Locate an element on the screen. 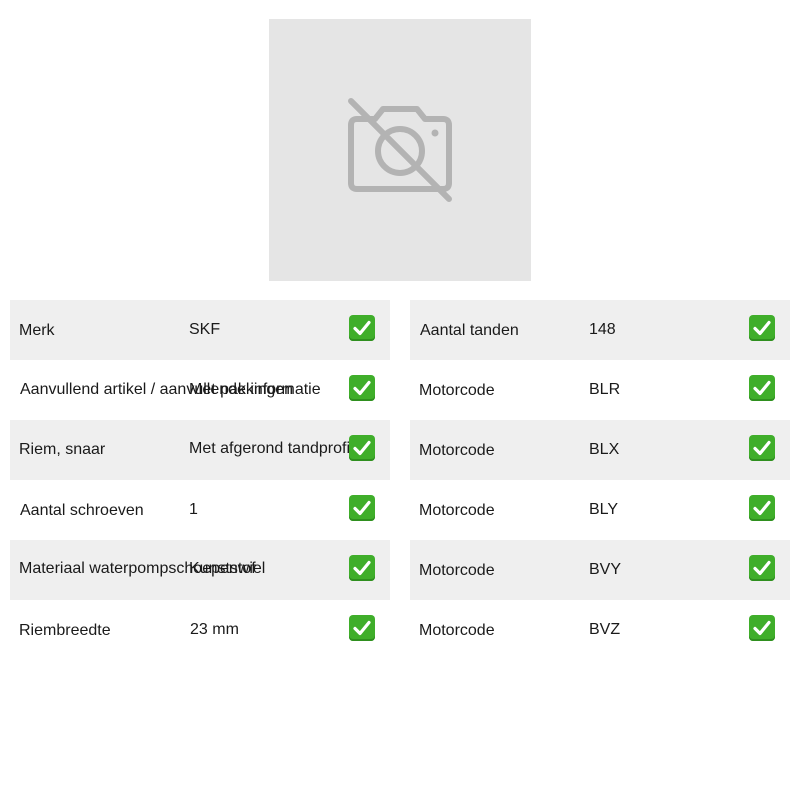 The image size is (800, 800). spec-value: 23 mm is located at coordinates (214, 629).